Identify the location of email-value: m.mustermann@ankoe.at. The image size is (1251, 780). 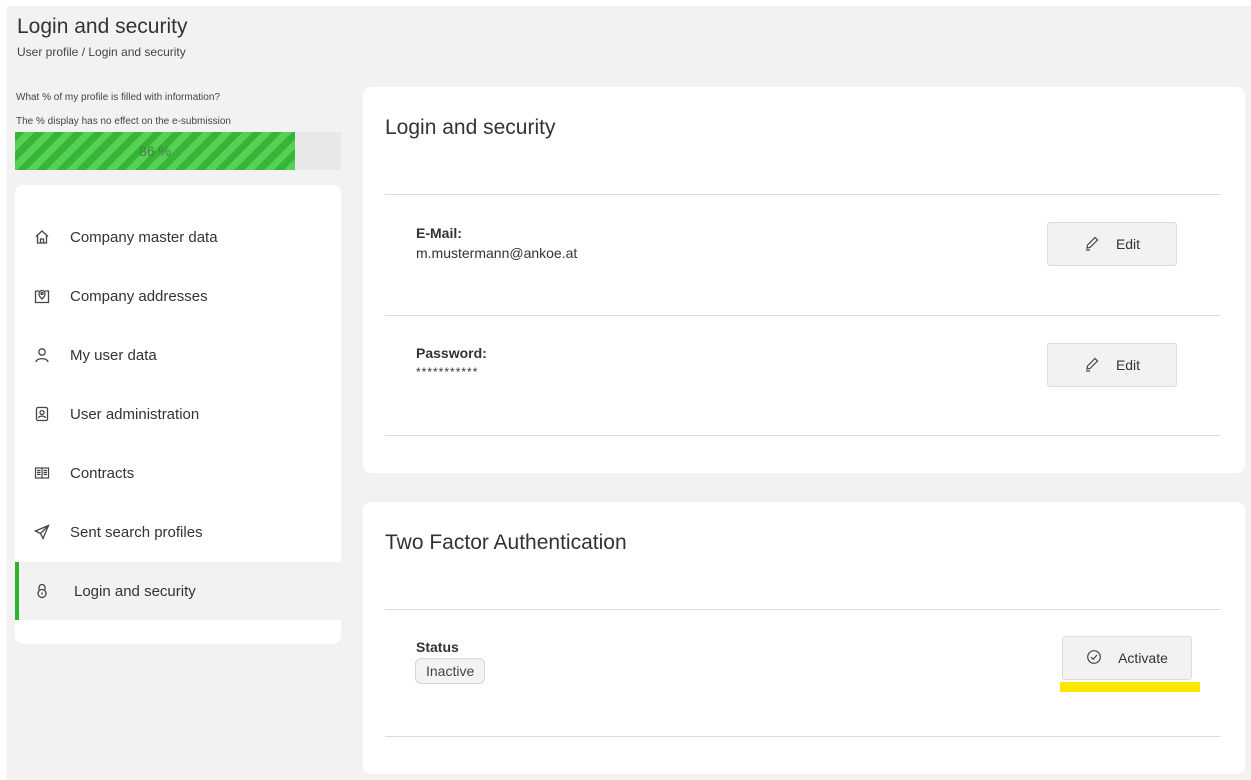
(497, 253).